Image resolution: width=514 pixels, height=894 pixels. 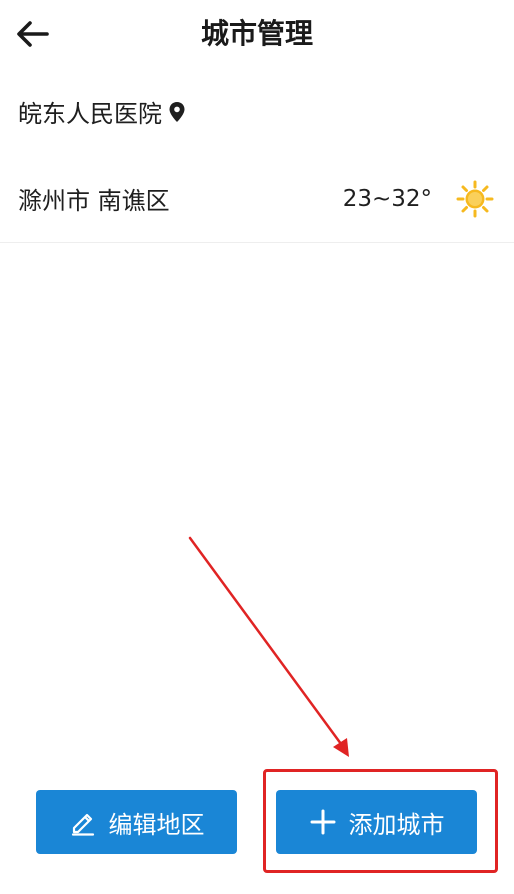 I want to click on plus-icon, so click(x=323, y=822).